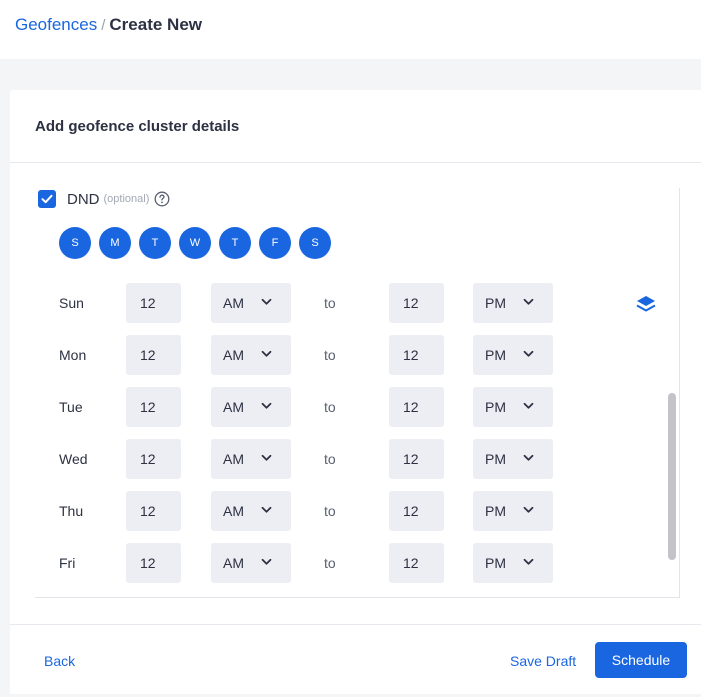  I want to click on weekday-toggle-wednesday: W, so click(195, 243).